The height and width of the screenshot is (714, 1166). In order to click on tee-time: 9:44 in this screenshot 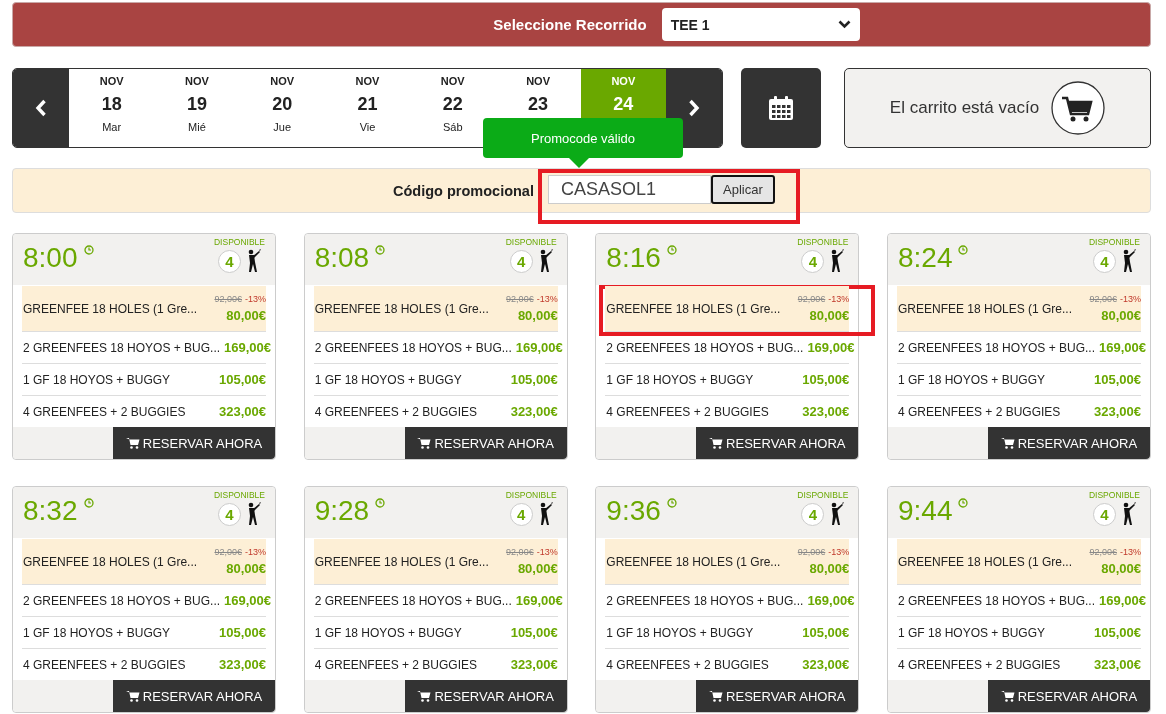, I will do `click(925, 511)`.